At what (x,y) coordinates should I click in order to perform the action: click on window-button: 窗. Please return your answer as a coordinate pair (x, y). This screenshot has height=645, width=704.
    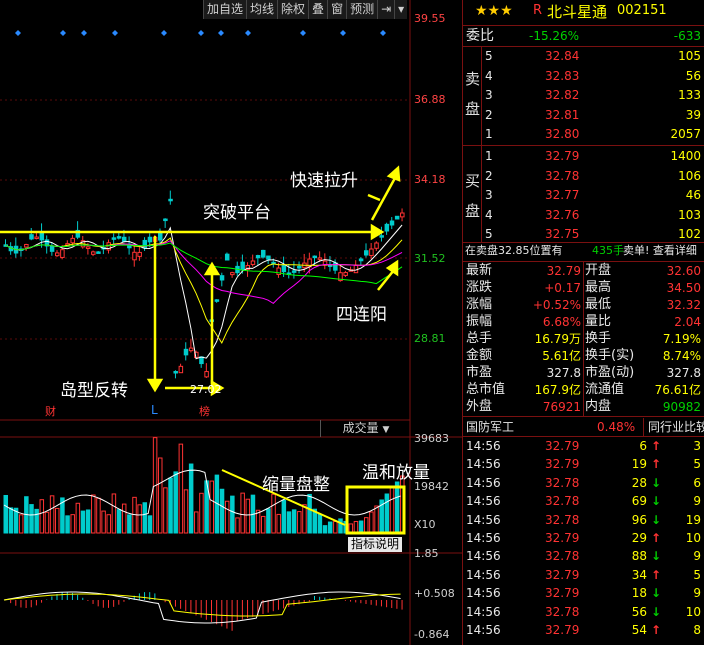
    Looking at the image, I should click on (336, 9).